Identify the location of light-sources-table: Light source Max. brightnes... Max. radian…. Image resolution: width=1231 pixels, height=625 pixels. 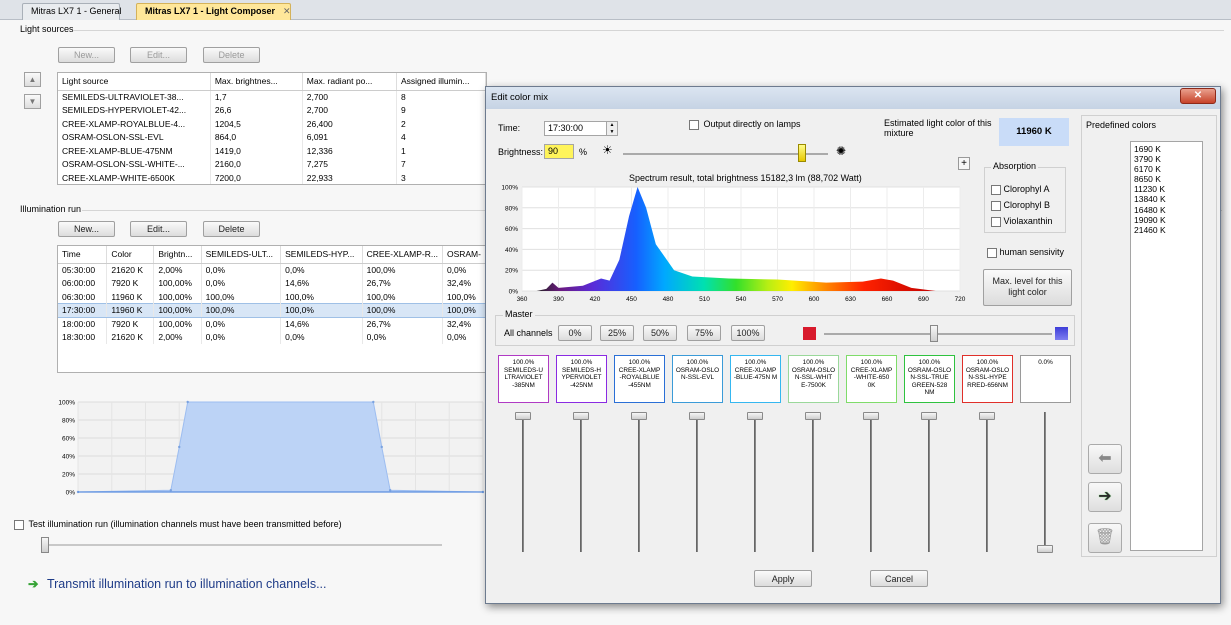
(272, 128).